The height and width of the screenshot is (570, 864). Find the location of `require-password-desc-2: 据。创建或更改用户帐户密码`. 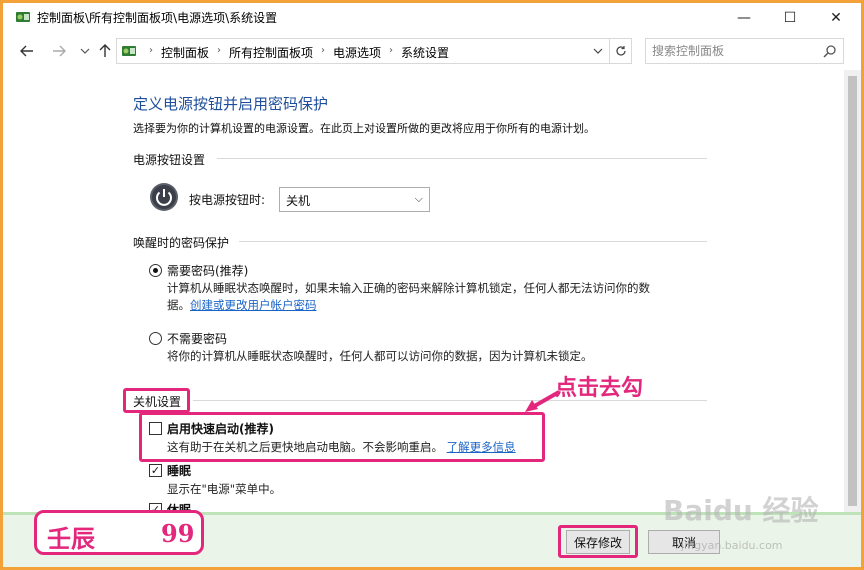

require-password-desc-2: 据。创建或更改用户帐户密码 is located at coordinates (242, 305).